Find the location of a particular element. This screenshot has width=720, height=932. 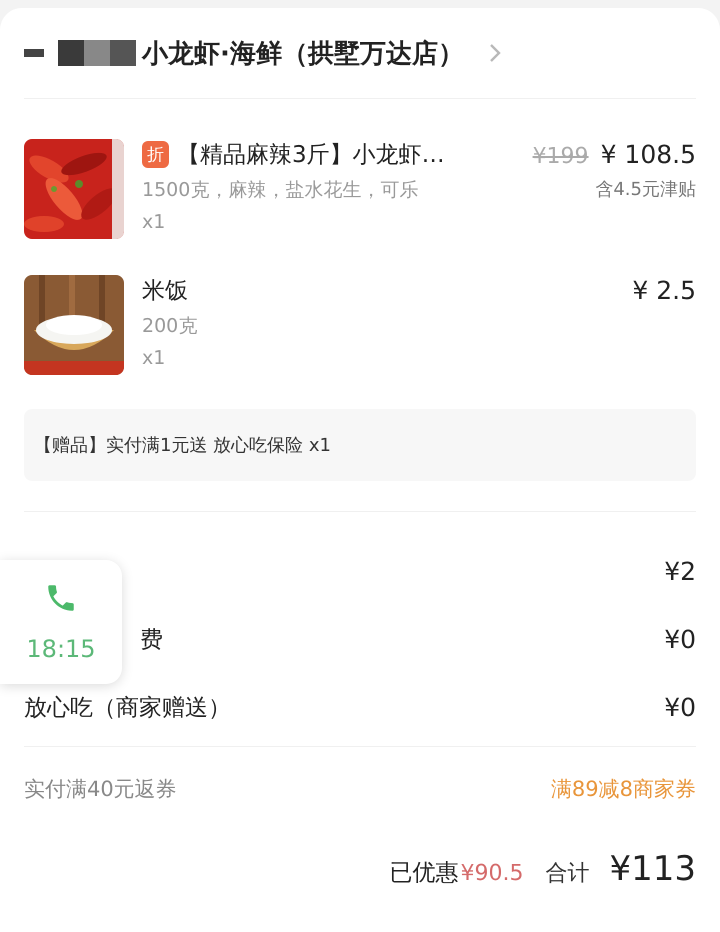

discount-label: 已优惠 is located at coordinates (423, 873).